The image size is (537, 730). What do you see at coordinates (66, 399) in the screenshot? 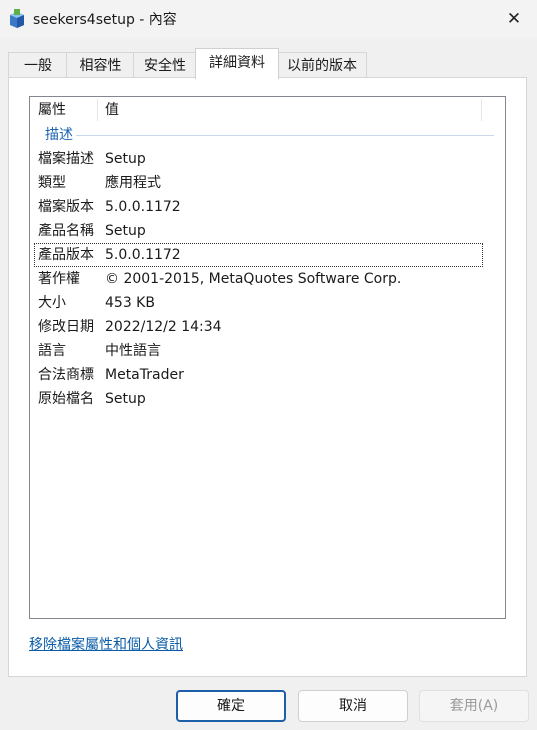
I see `property-name: 原始檔名` at bounding box center [66, 399].